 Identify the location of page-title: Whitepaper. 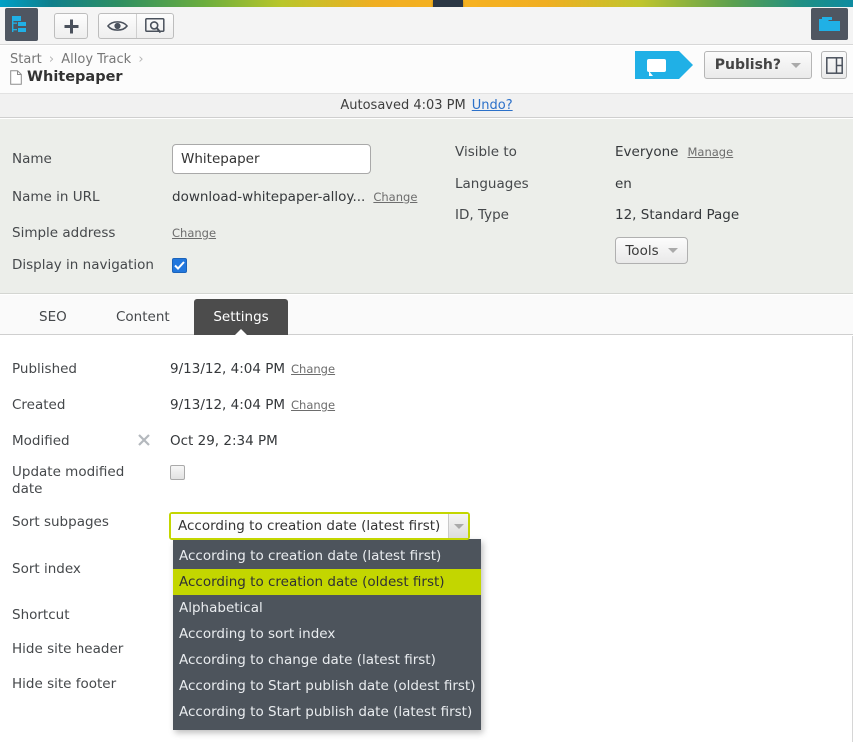
(75, 77).